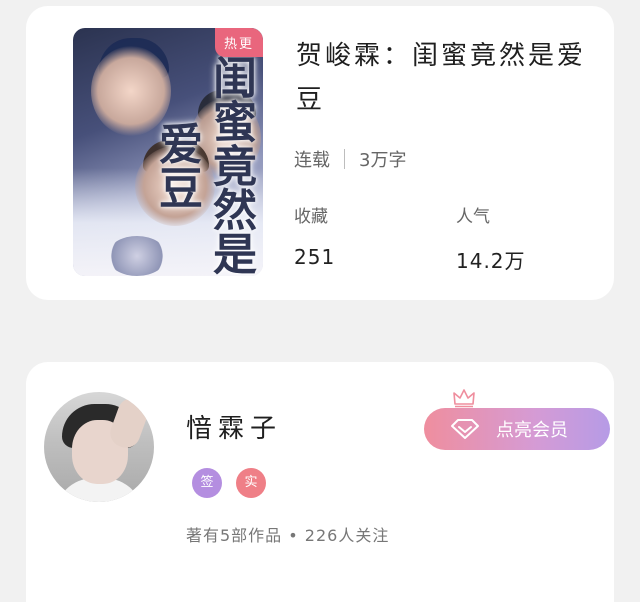 This screenshot has width=640, height=602. Describe the element at coordinates (311, 217) in the screenshot. I see `favorites-label: 收藏` at that location.